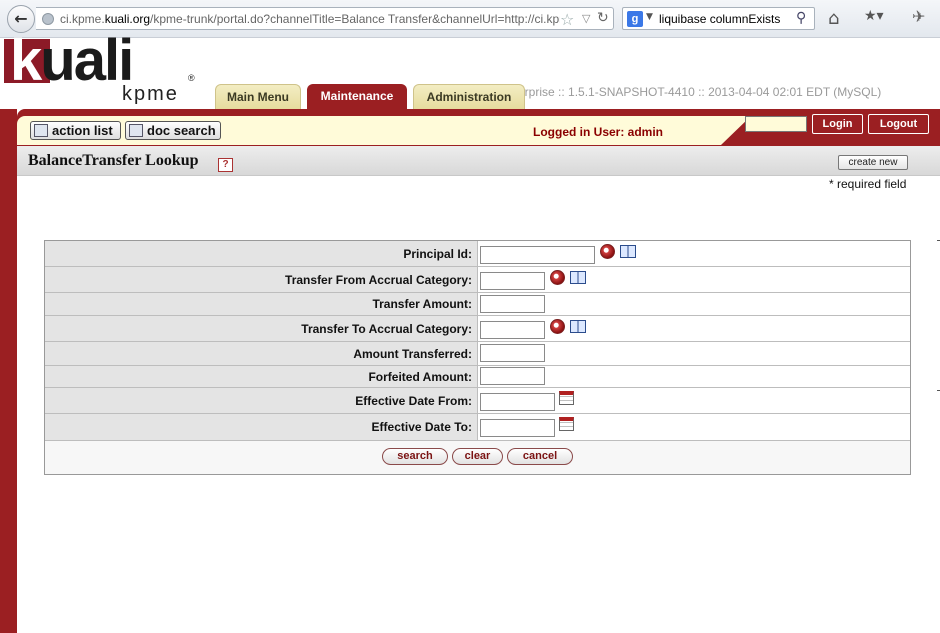  Describe the element at coordinates (357, 96) in the screenshot. I see `tab-maintenance: Maintenance` at that location.